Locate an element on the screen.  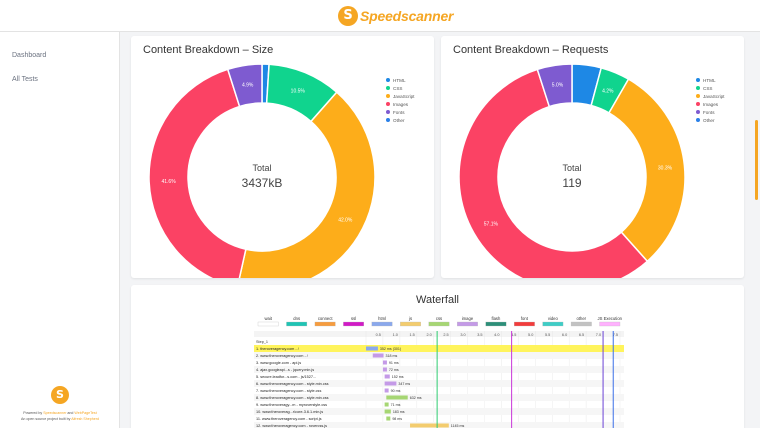
waterfall-legend-image: image is located at coordinates (468, 318).